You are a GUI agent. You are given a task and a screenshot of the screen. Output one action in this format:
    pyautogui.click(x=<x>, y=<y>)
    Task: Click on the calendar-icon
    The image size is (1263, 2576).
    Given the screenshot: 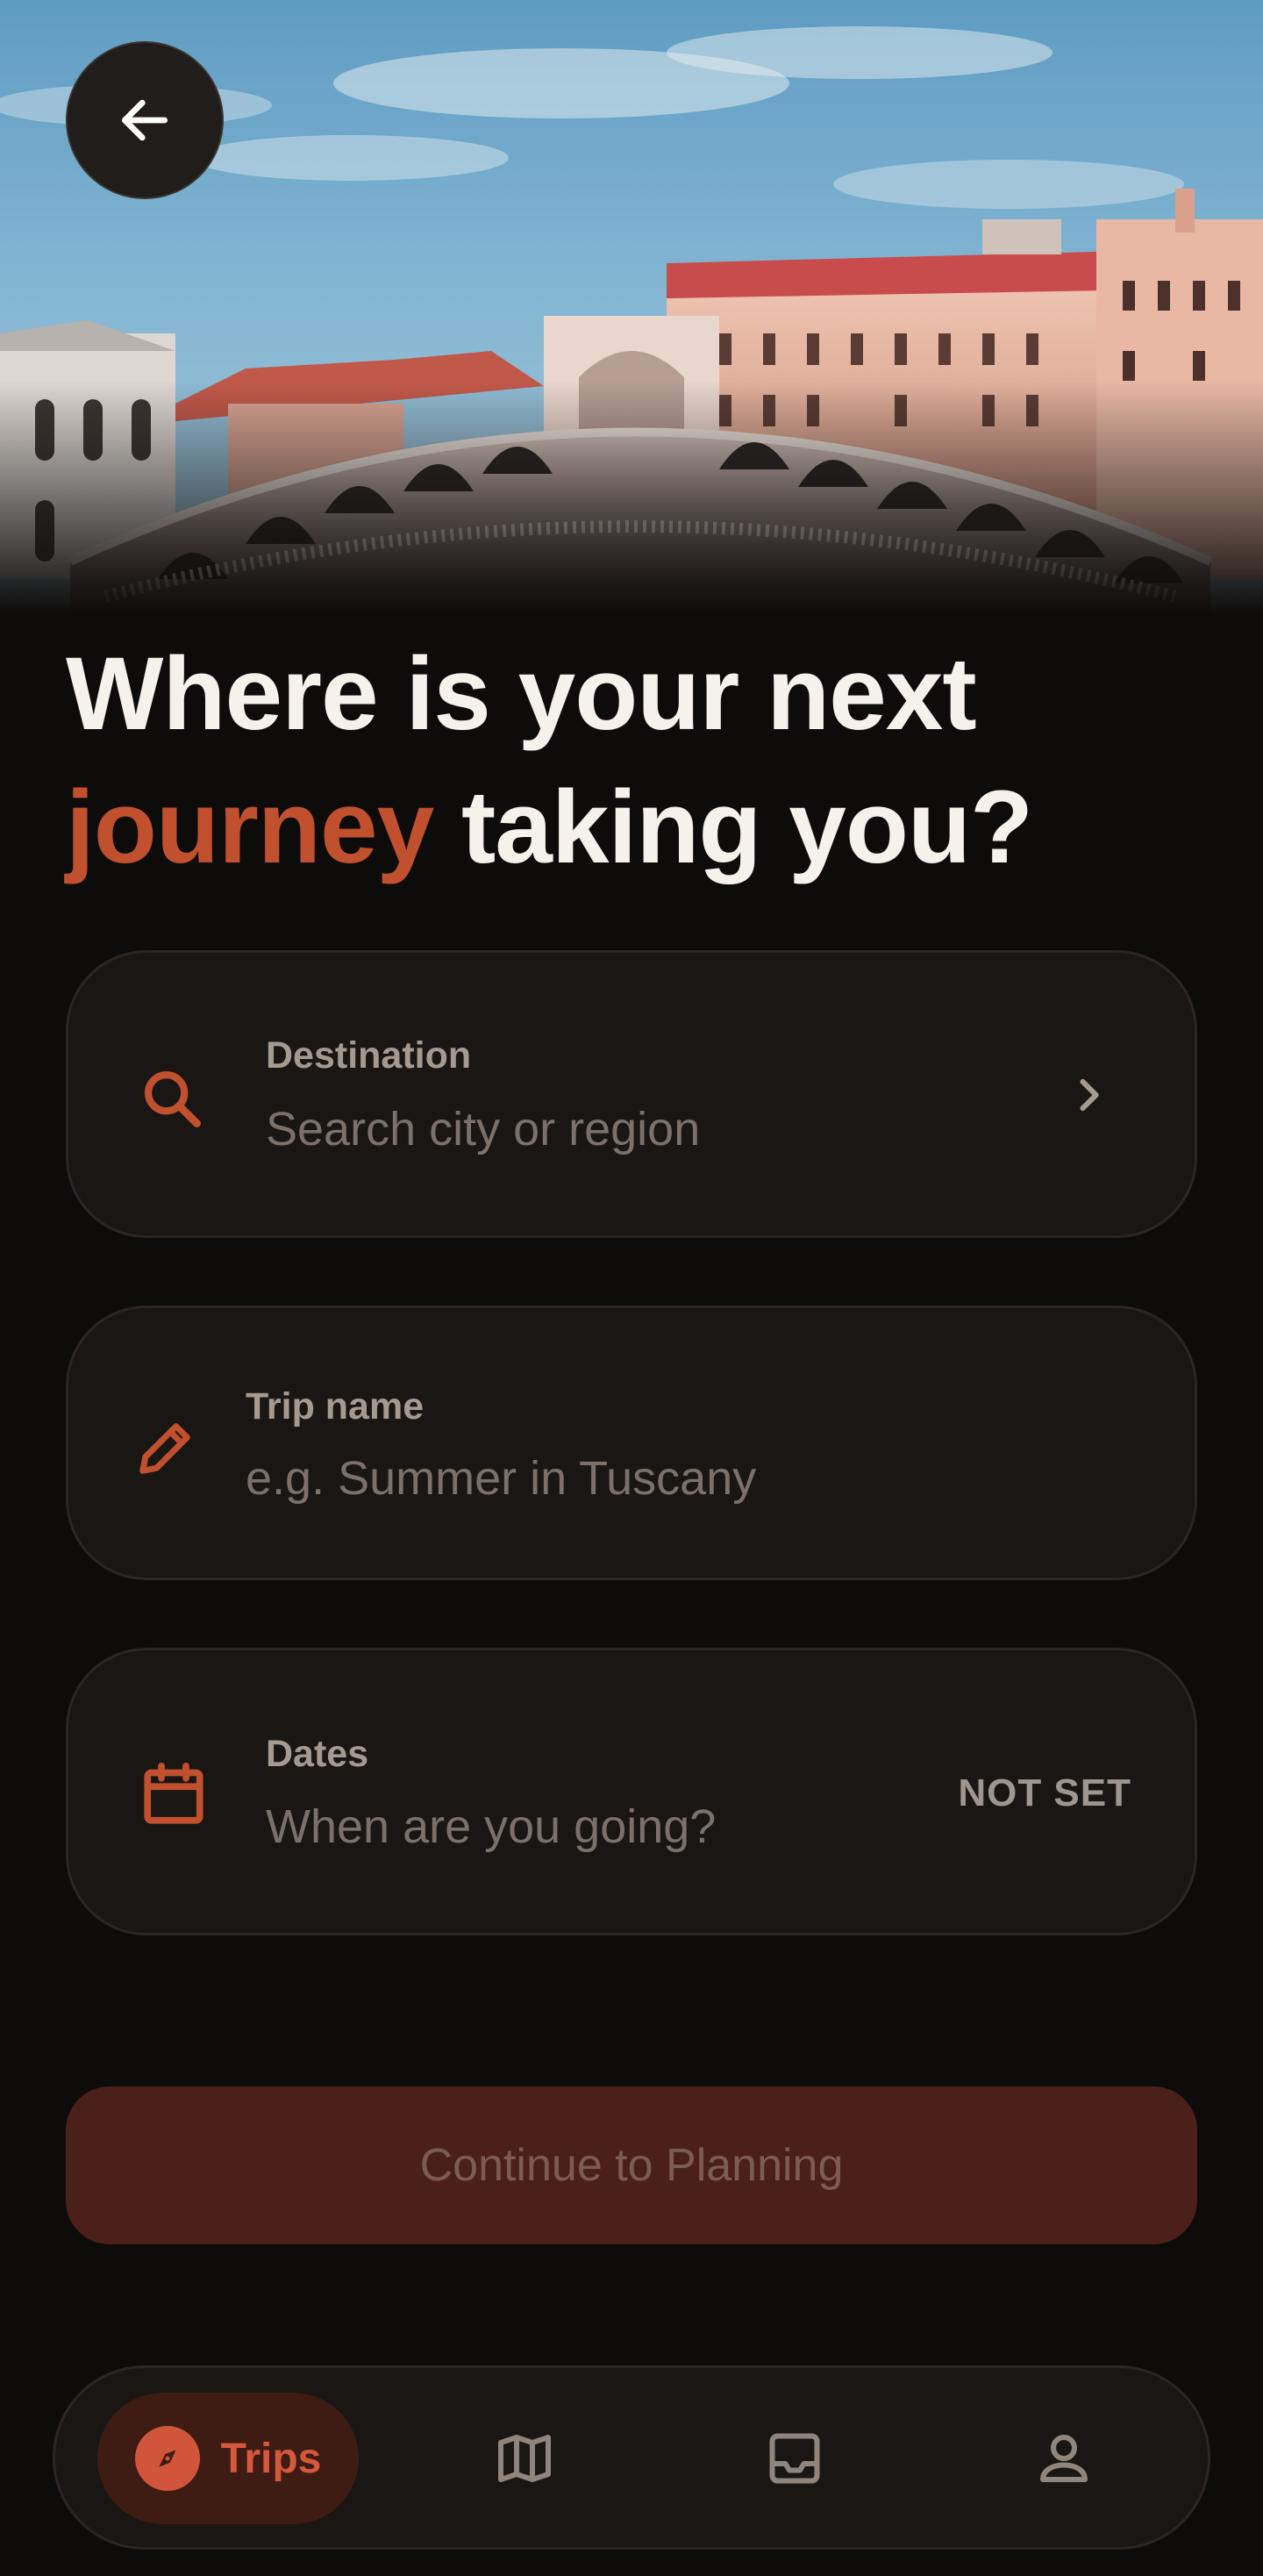 What is the action you would take?
    pyautogui.click(x=173, y=1794)
    